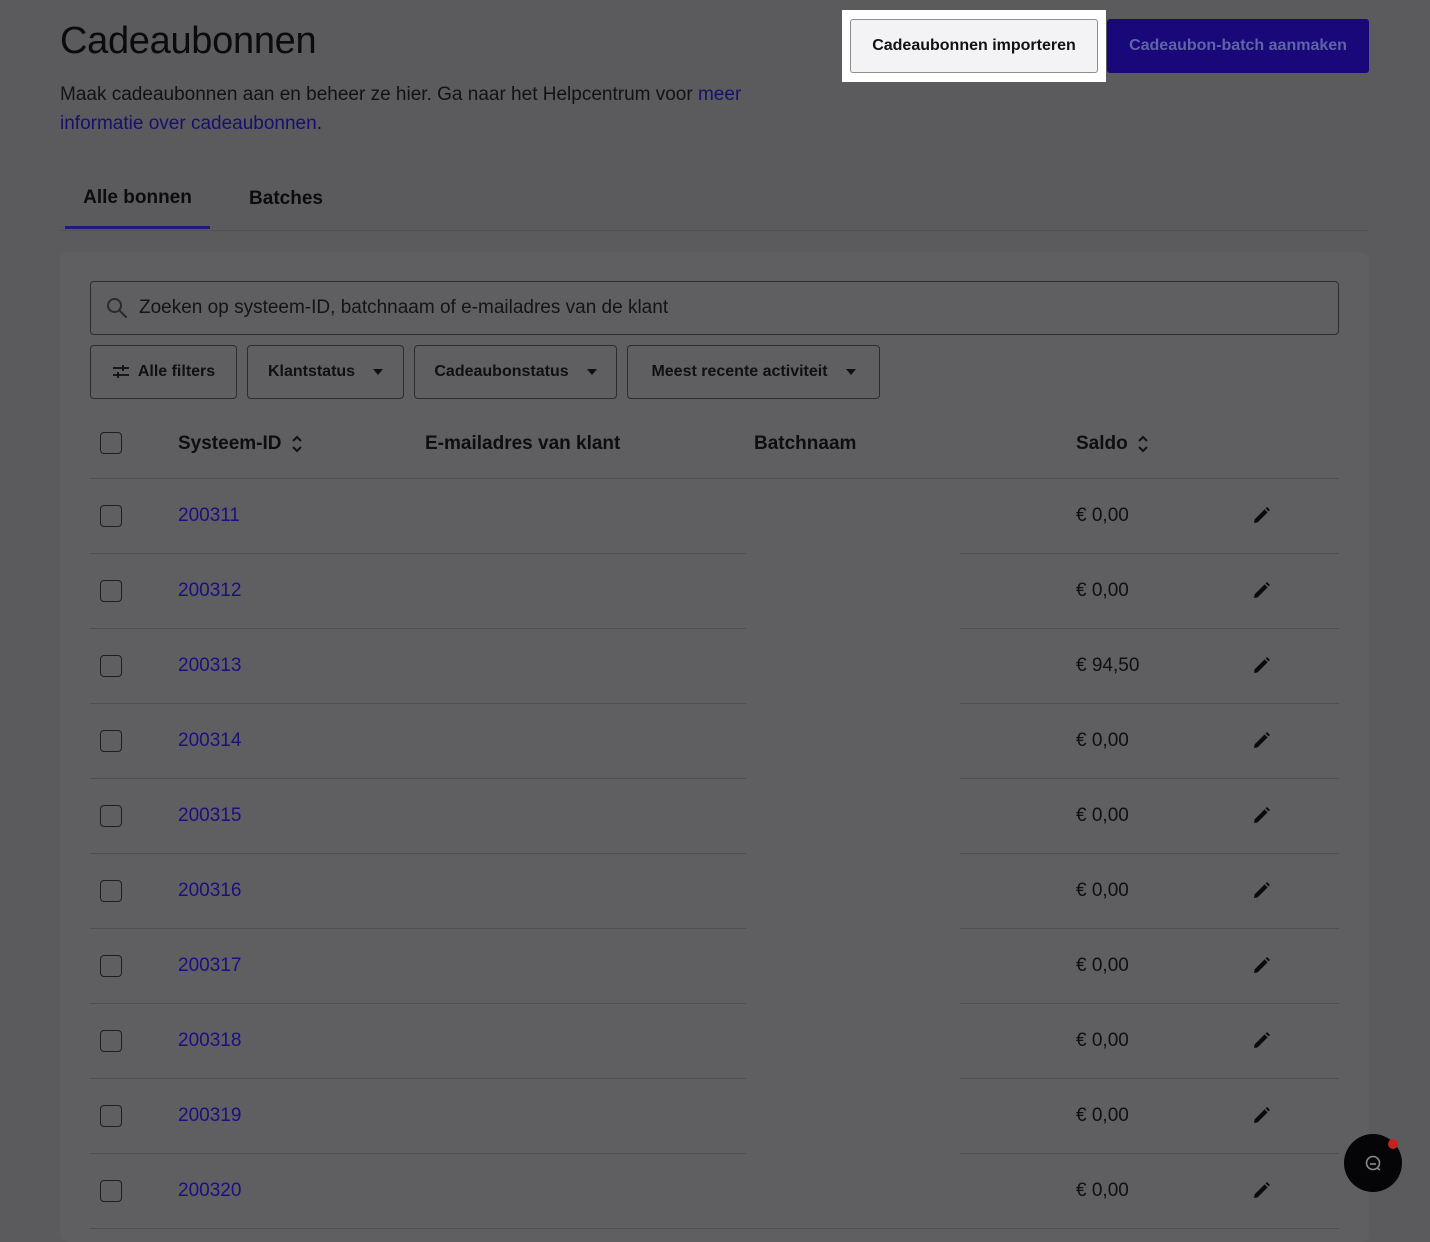  I want to click on table-row: 200314 200 cadeaubon batch € 0,00, so click(714, 741).